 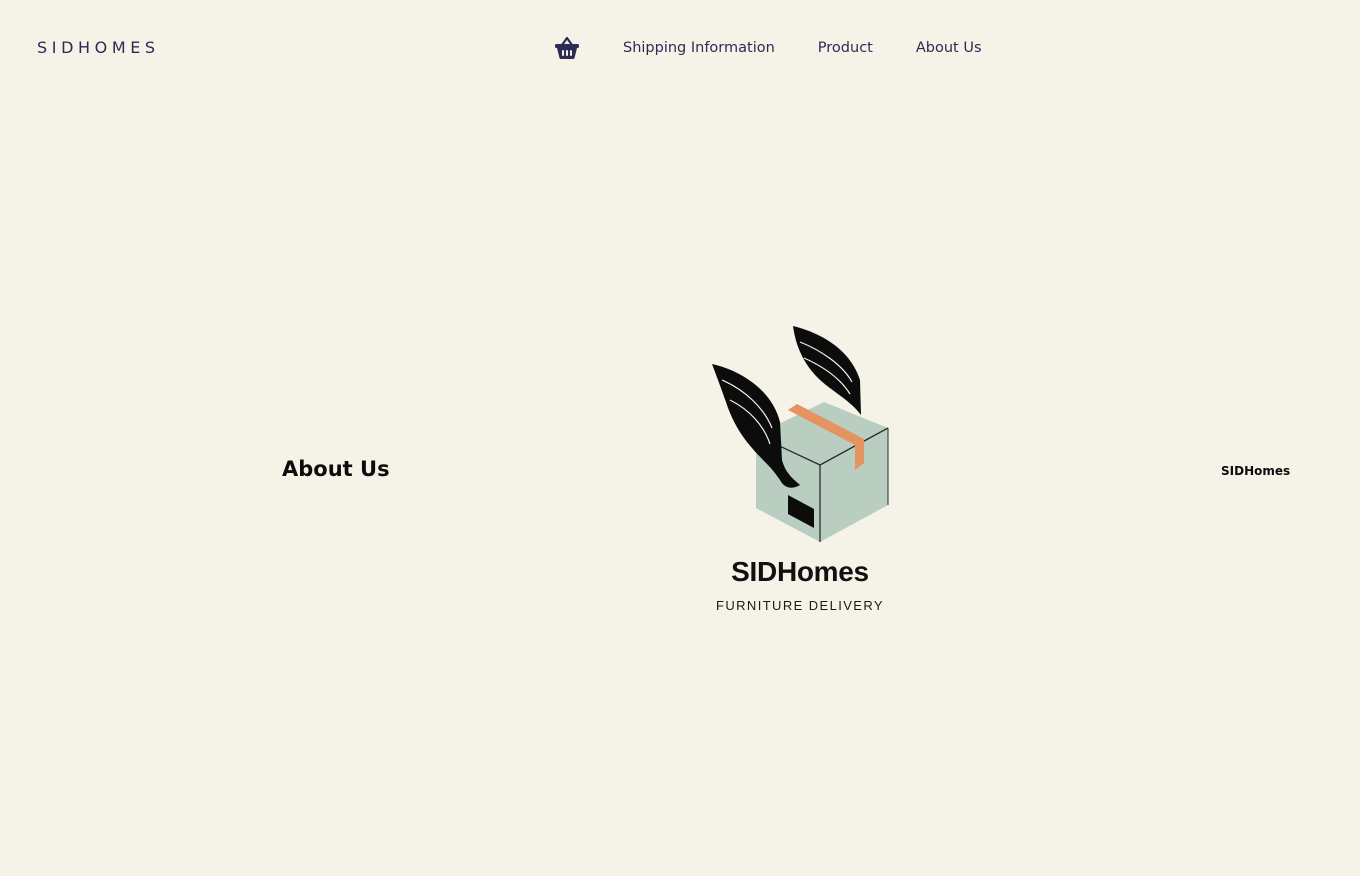 I want to click on nav-shipping-information: Shipping Information, so click(x=699, y=48).